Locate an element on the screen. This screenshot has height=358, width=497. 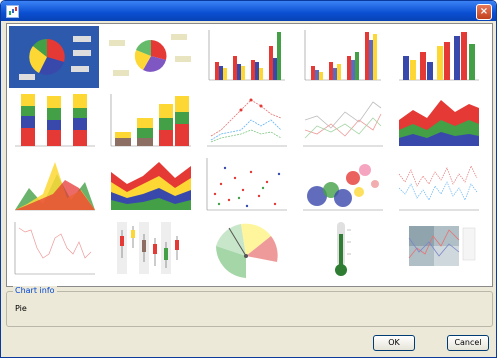
thumbnail-stacked-bar-3d is located at coordinates (150, 121).